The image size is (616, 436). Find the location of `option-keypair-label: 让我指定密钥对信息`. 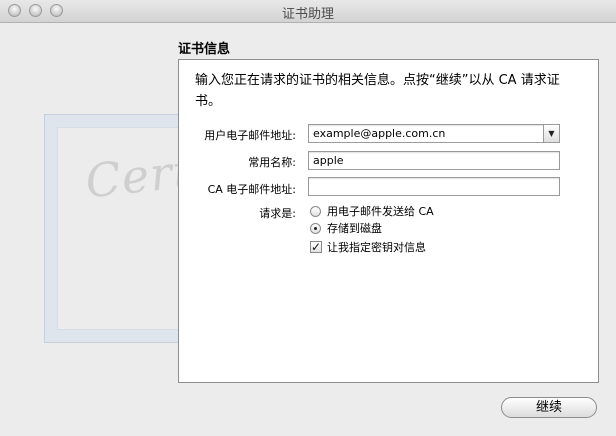

option-keypair-label: 让我指定密钥对信息 is located at coordinates (376, 247).